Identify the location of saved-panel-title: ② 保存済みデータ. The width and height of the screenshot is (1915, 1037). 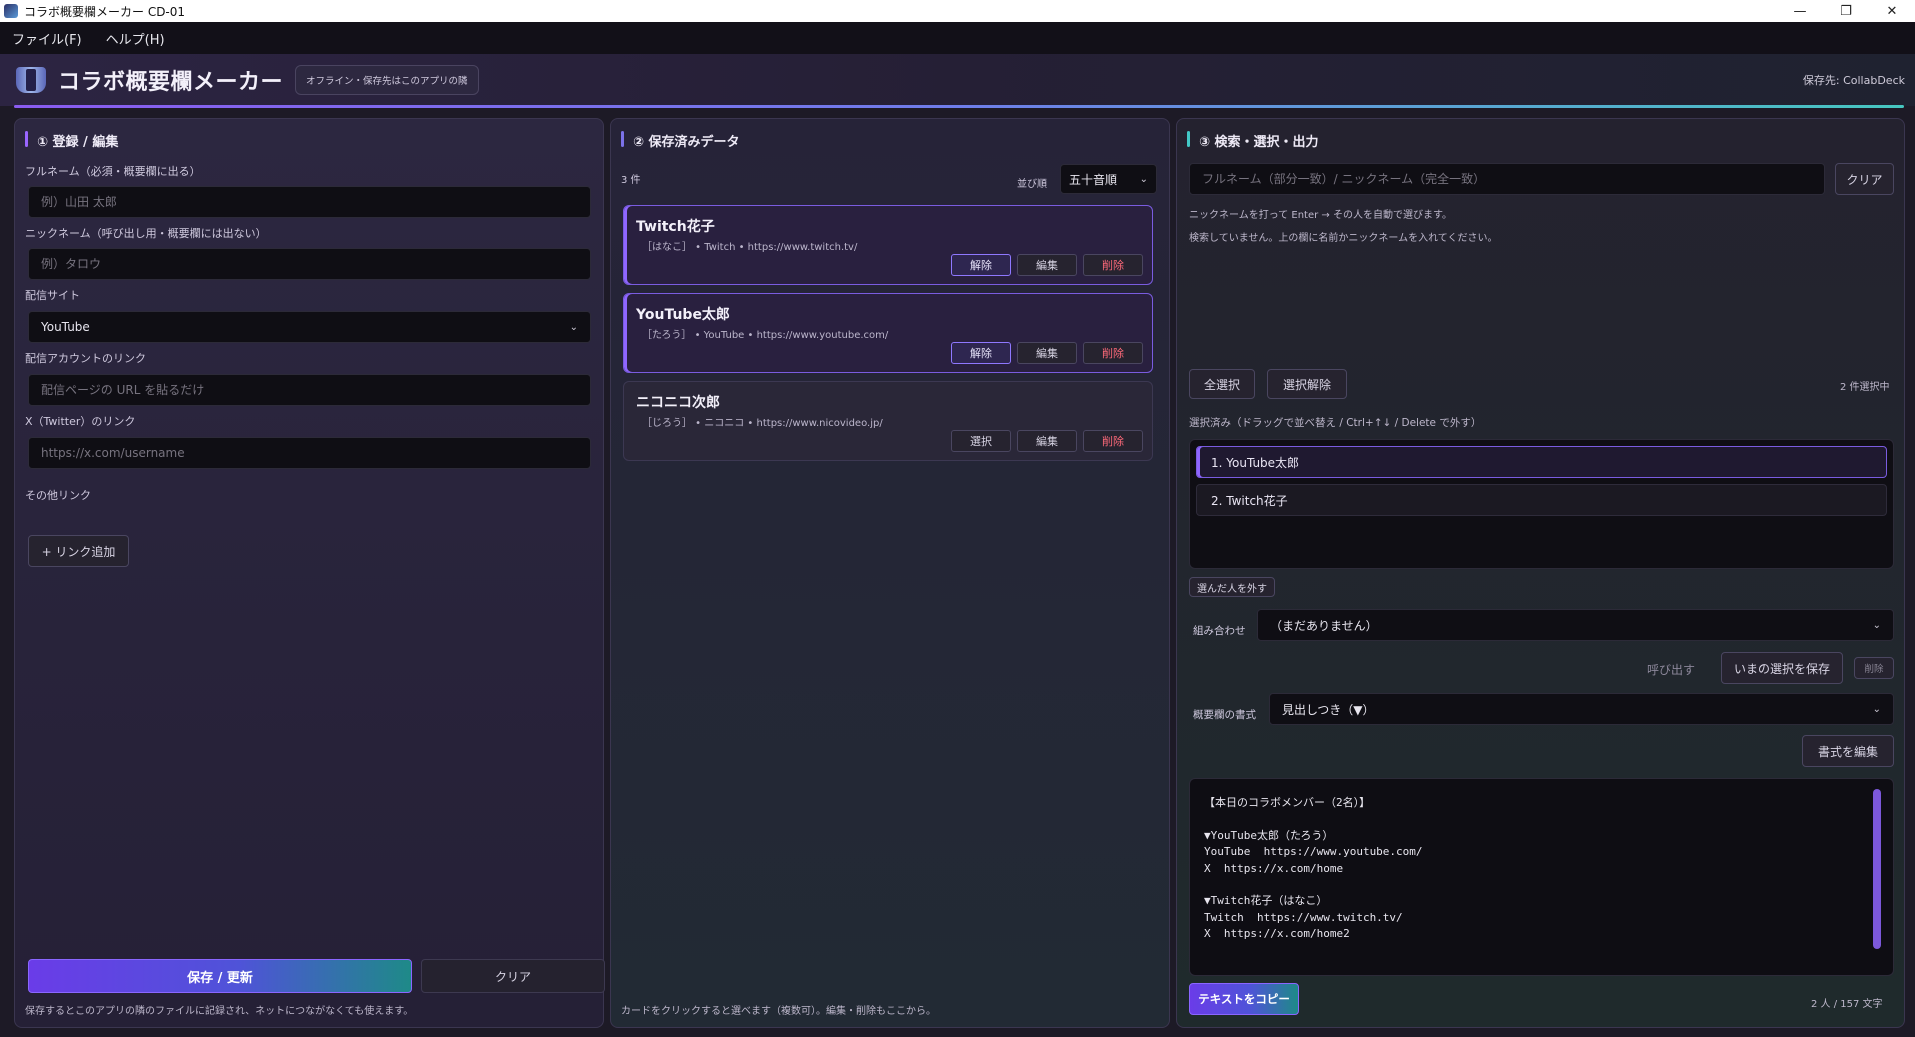
(680, 140).